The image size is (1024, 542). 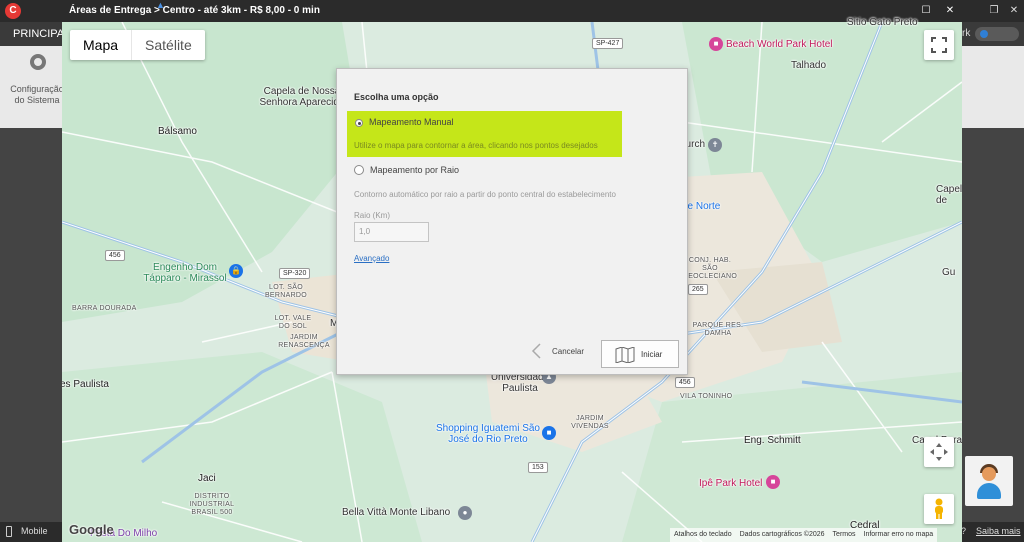 What do you see at coordinates (608, 43) in the screenshot?
I see `road-shield-sp427: SP-427` at bounding box center [608, 43].